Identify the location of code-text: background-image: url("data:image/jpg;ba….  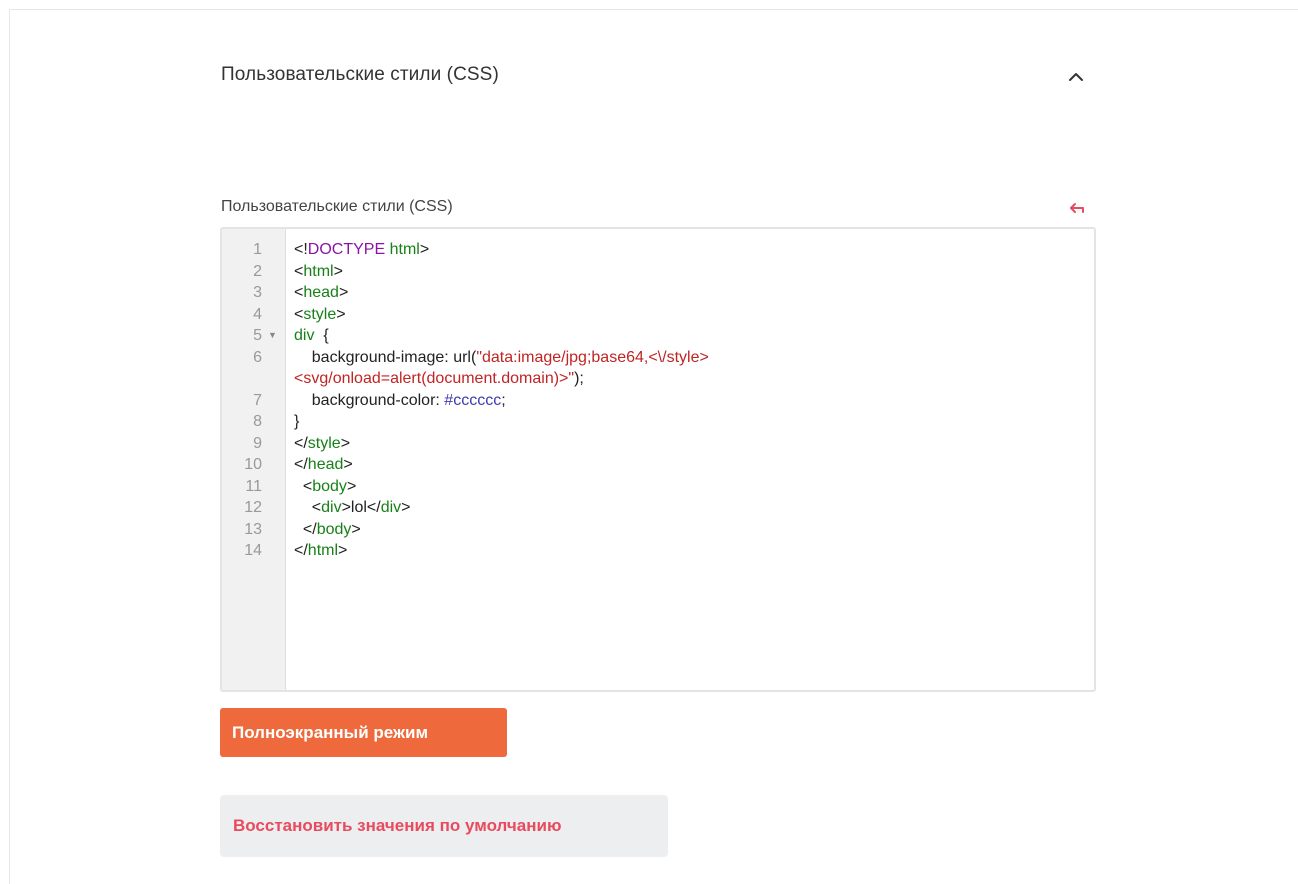
(694, 357).